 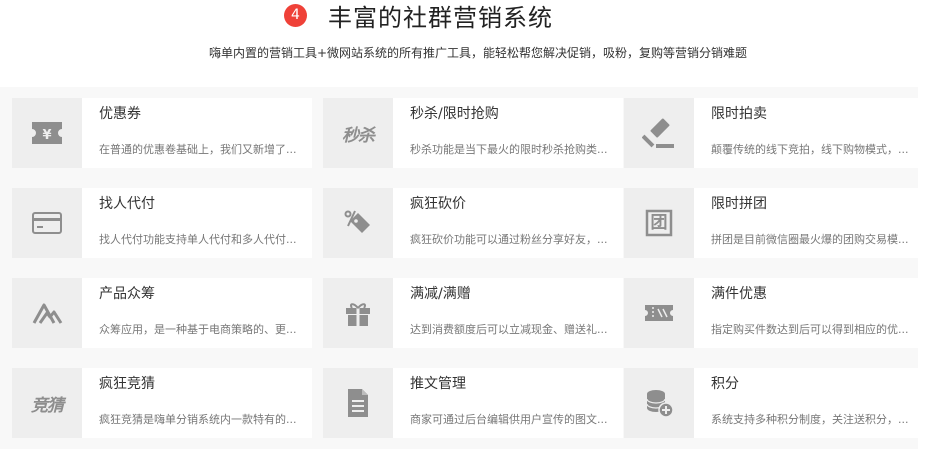 What do you see at coordinates (358, 313) in the screenshot?
I see `gift-icon` at bounding box center [358, 313].